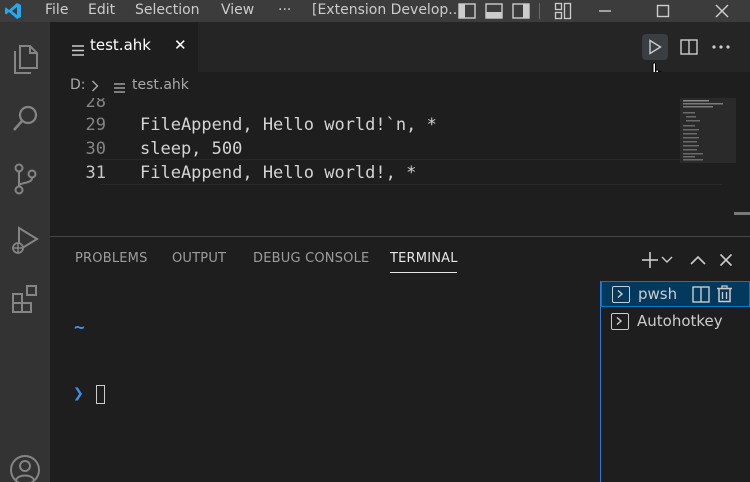  What do you see at coordinates (95, 105) in the screenshot?
I see `line-number: 28` at bounding box center [95, 105].